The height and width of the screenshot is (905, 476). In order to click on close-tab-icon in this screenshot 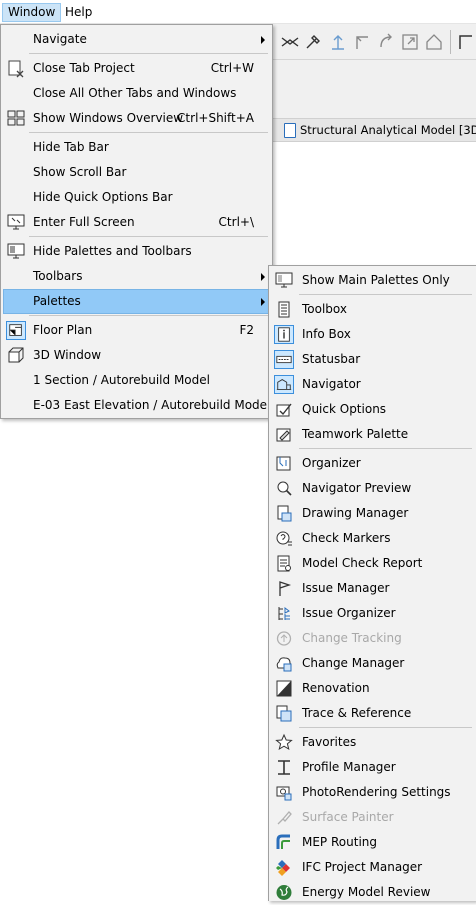, I will do `click(16, 69)`.